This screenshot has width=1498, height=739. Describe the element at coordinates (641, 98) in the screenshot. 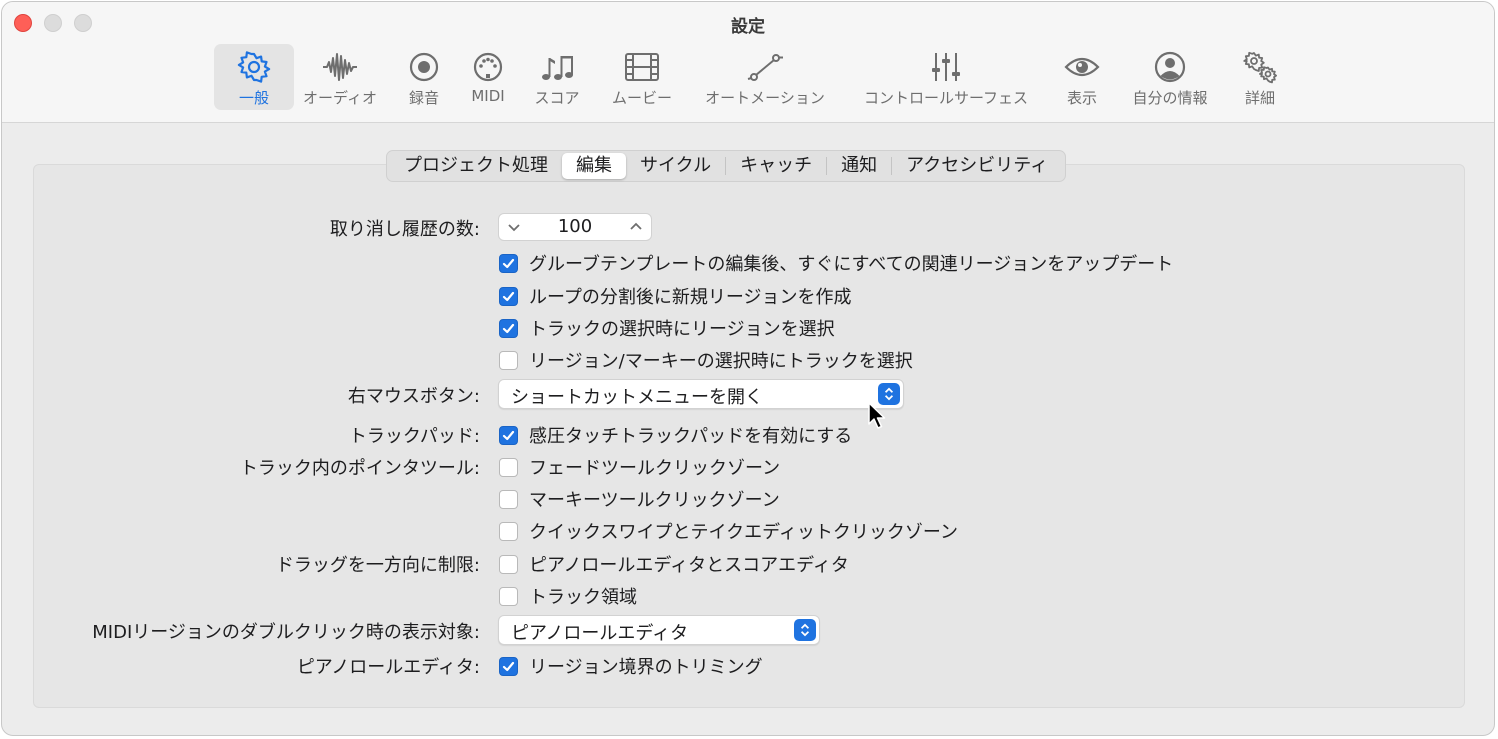

I see `toolbar-label: ムービー` at that location.